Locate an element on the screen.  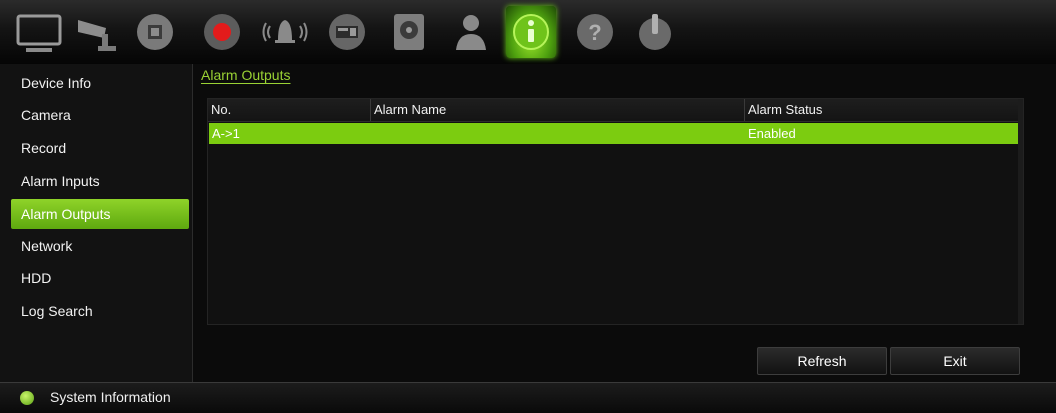
network-icon is located at coordinates (155, 32).